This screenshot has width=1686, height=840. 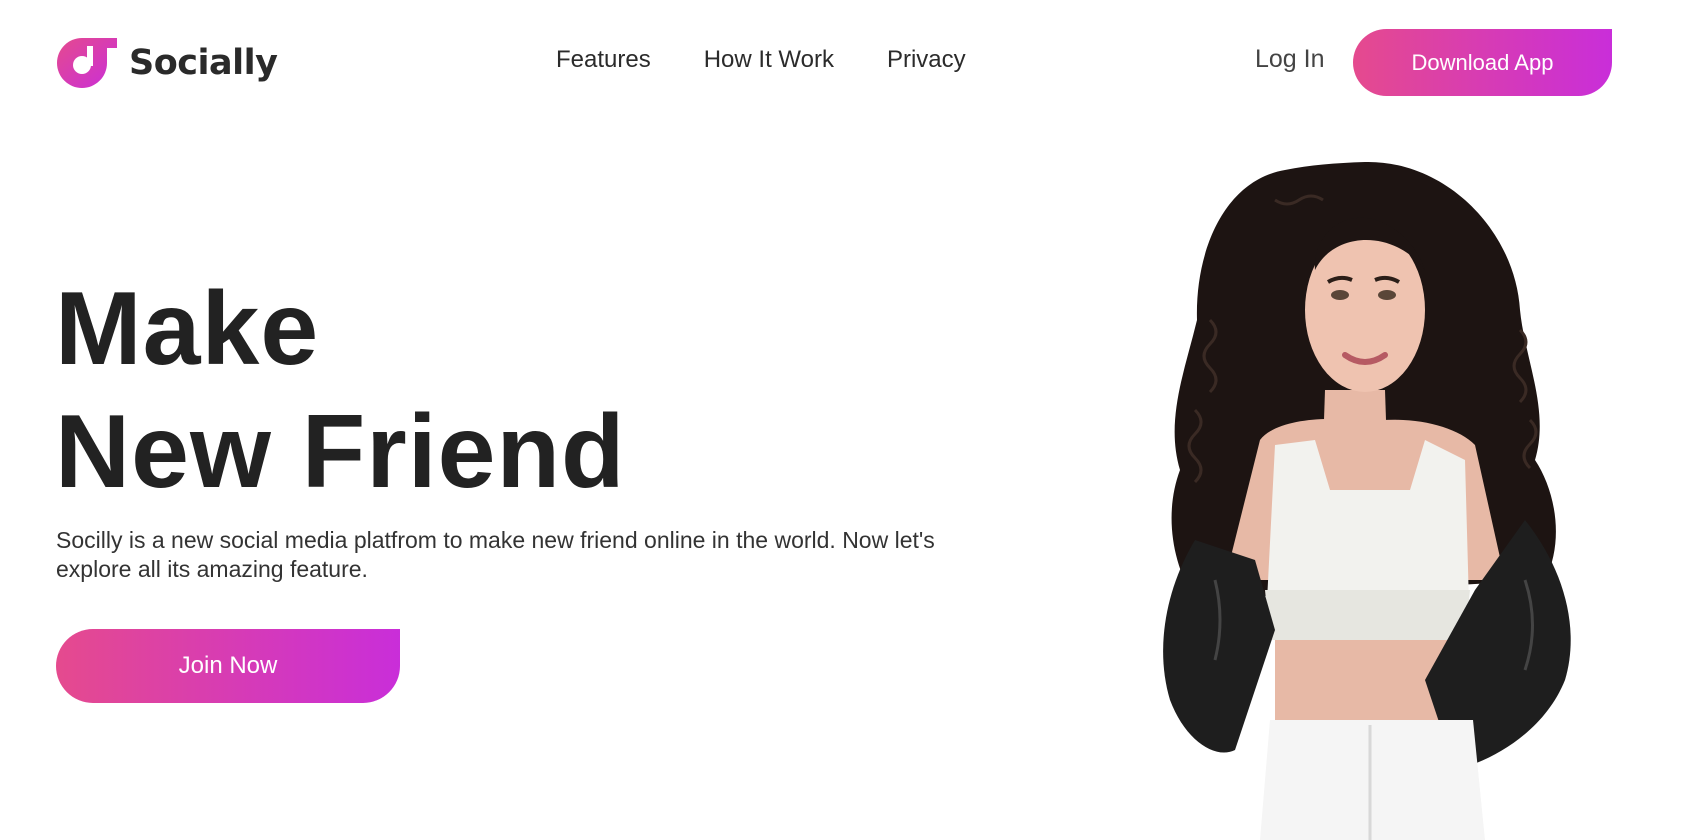 I want to click on brand-name: Socially, so click(x=203, y=63).